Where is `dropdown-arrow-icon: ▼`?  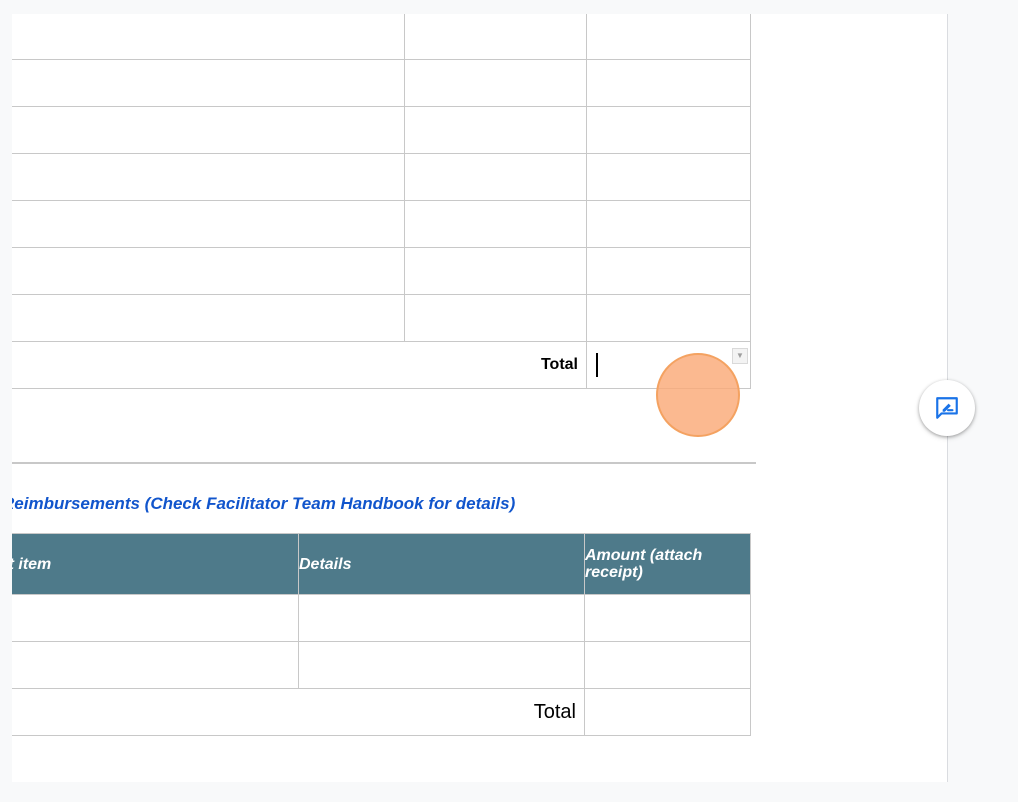 dropdown-arrow-icon: ▼ is located at coordinates (740, 356).